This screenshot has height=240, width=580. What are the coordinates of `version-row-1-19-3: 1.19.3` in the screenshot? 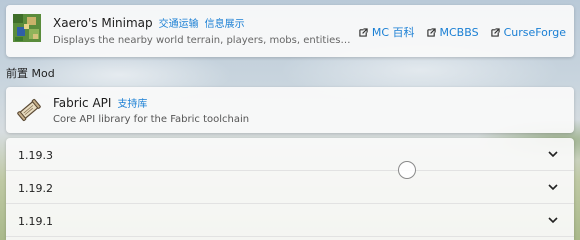 It's located at (290, 154).